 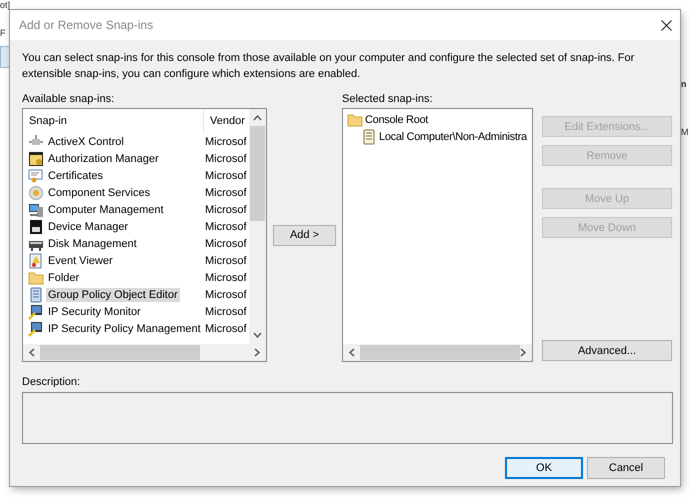 I want to click on snap-in-name: Component Services, so click(x=99, y=193).